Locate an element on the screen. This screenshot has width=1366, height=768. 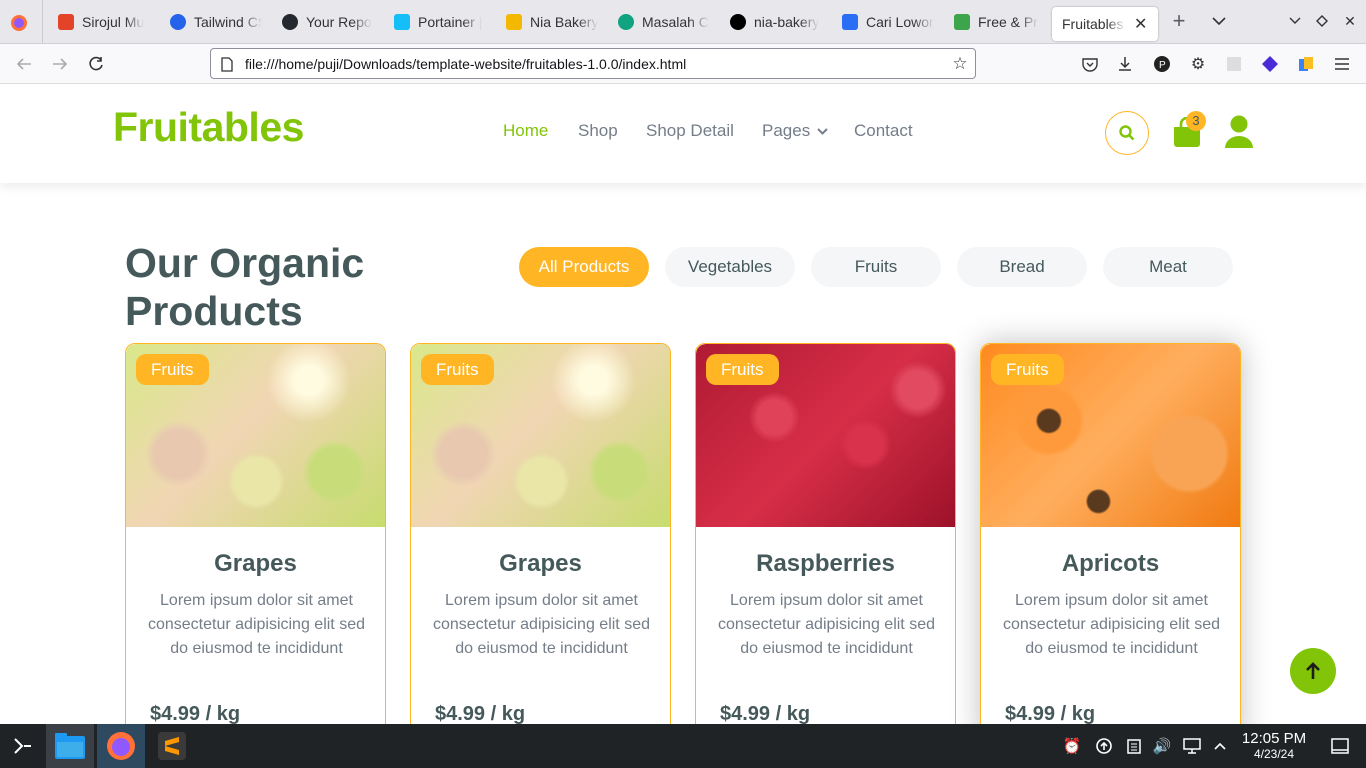
tab-tailwind: Tailwind CS is located at coordinates (216, 22).